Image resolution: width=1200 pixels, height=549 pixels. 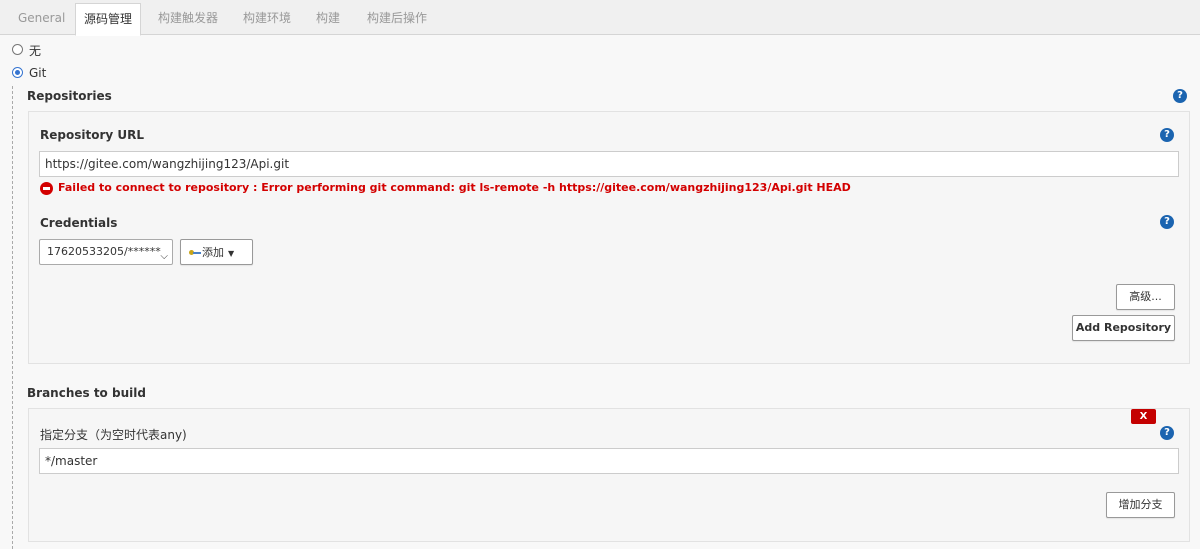 I want to click on credentials-label: Credentials, so click(x=79, y=223).